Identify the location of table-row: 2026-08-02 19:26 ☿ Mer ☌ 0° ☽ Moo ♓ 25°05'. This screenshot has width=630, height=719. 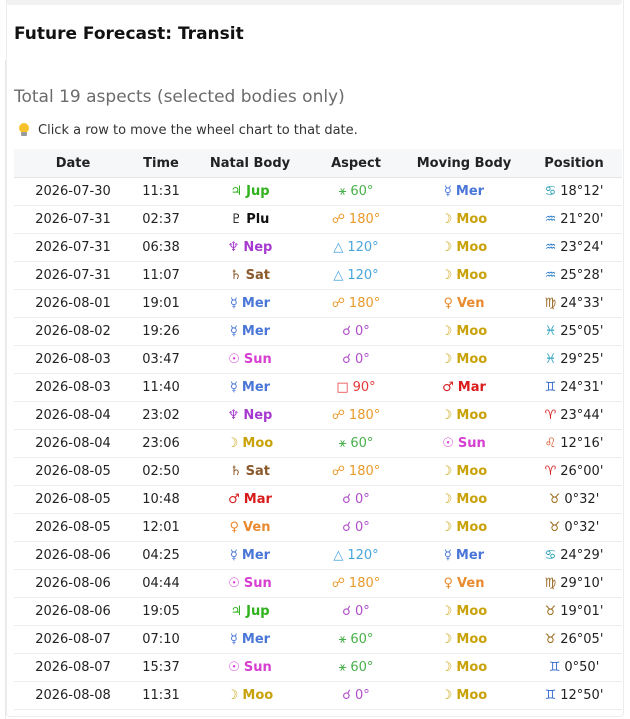
(318, 331).